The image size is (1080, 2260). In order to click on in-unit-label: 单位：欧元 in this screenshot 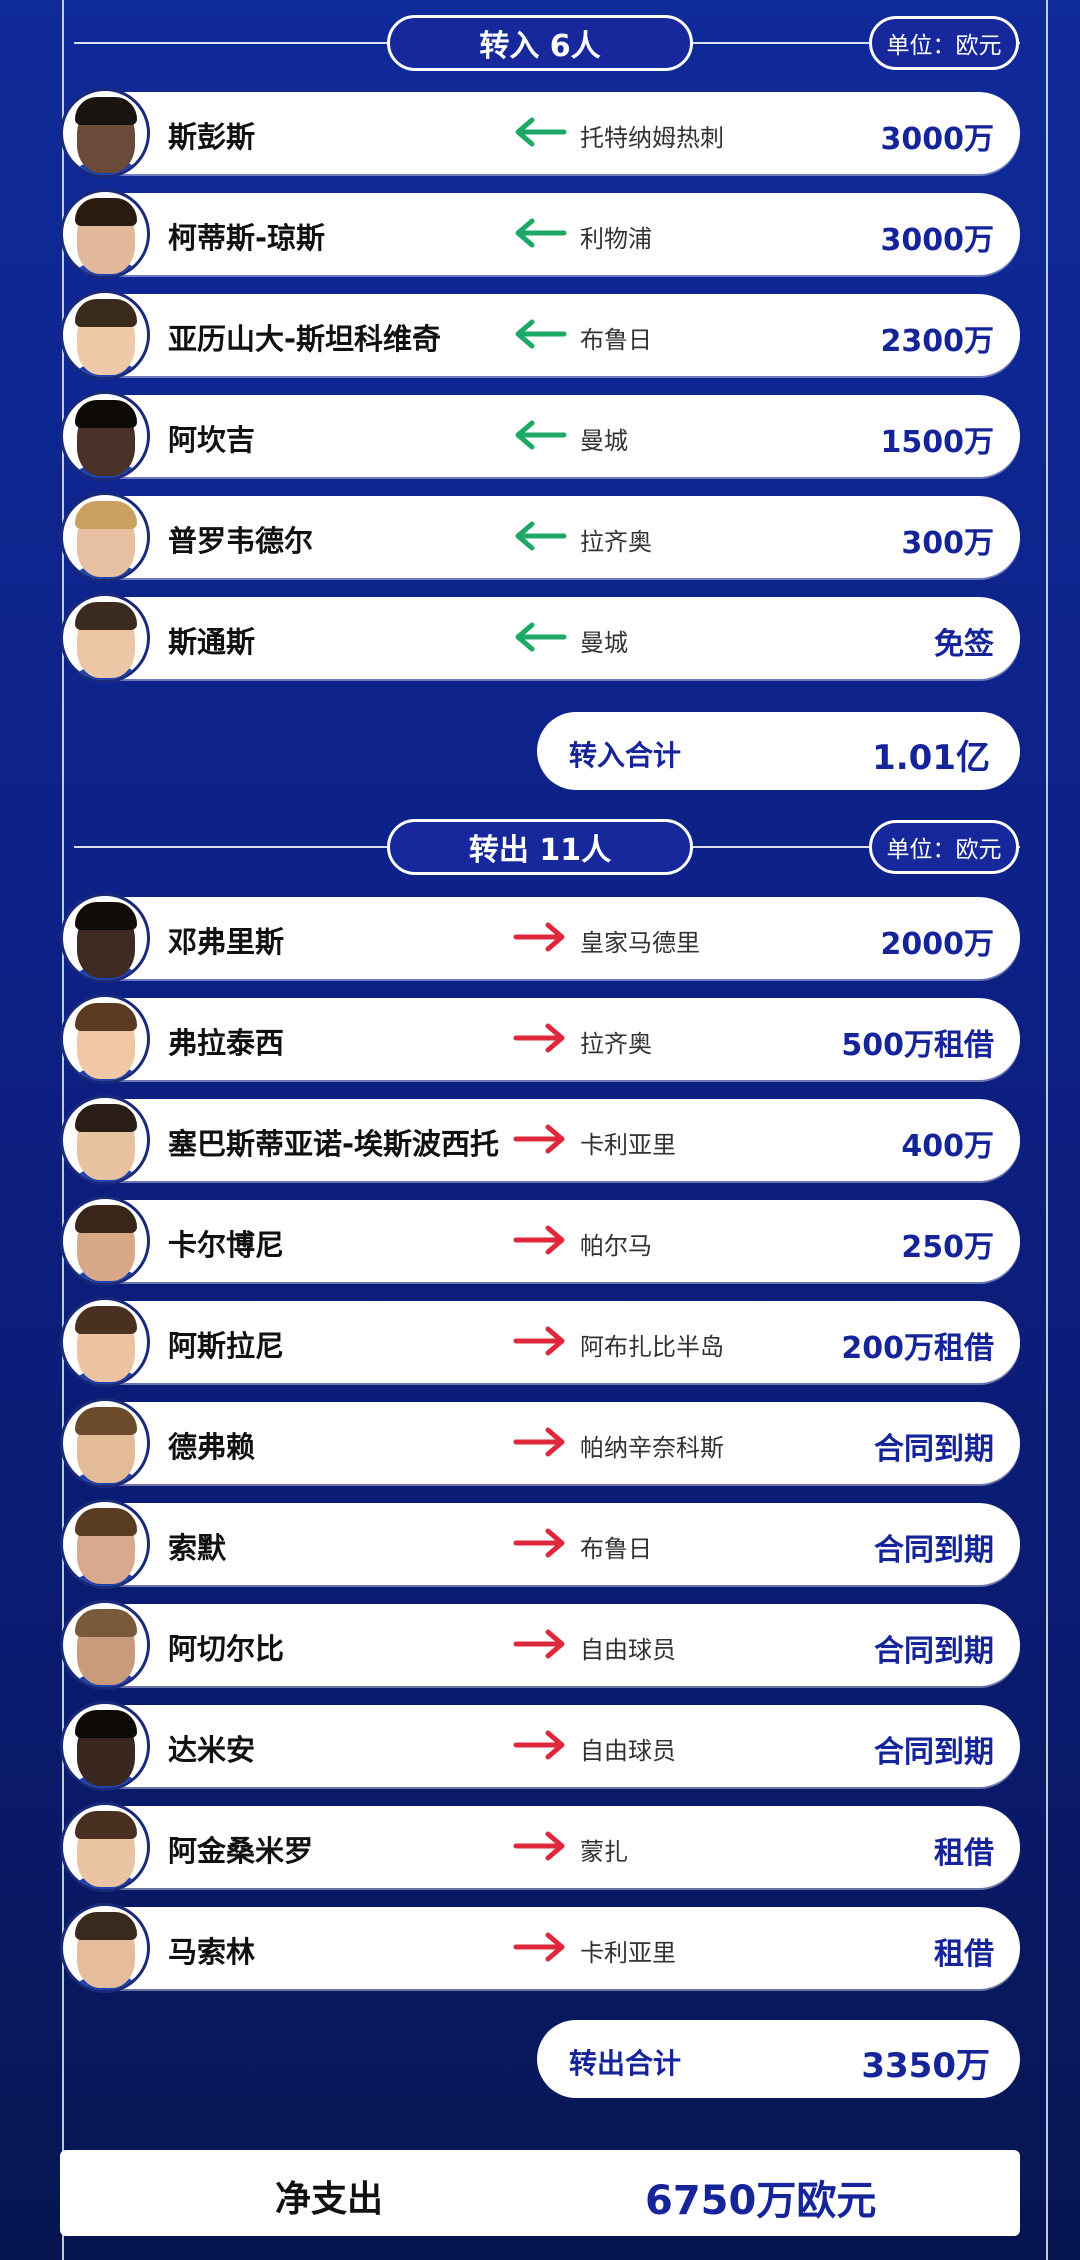, I will do `click(944, 43)`.